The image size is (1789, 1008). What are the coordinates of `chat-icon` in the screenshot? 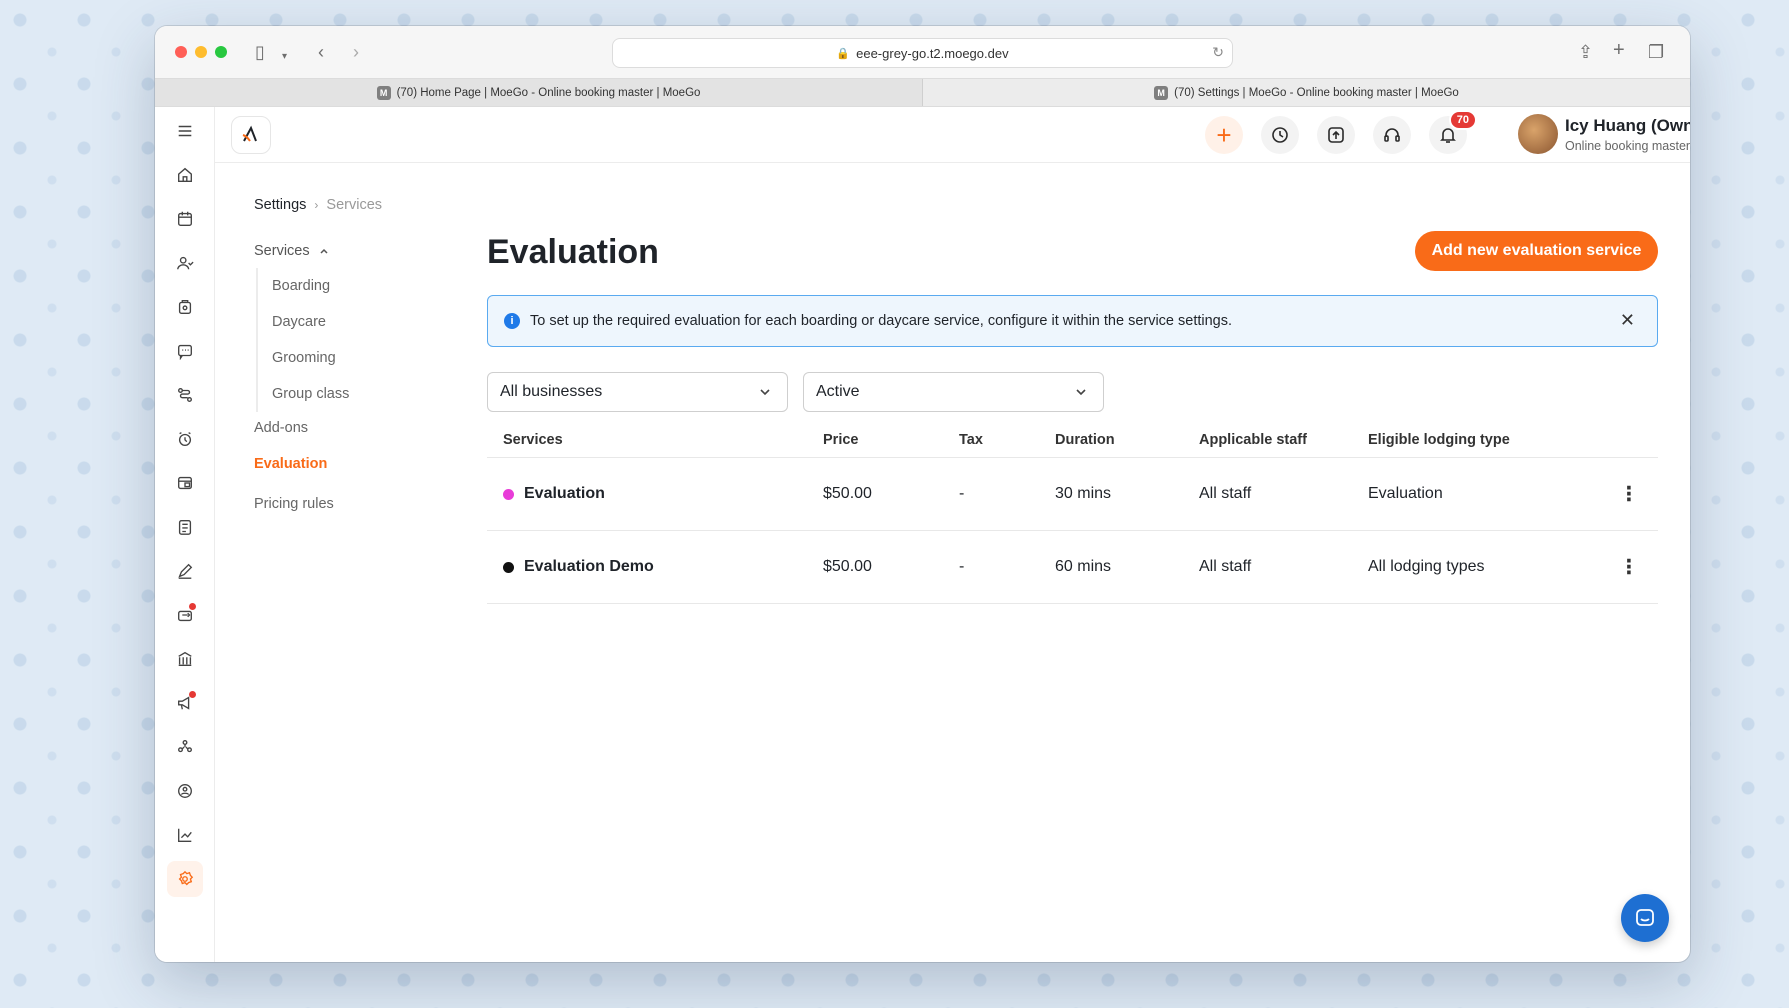 It's located at (1645, 917).